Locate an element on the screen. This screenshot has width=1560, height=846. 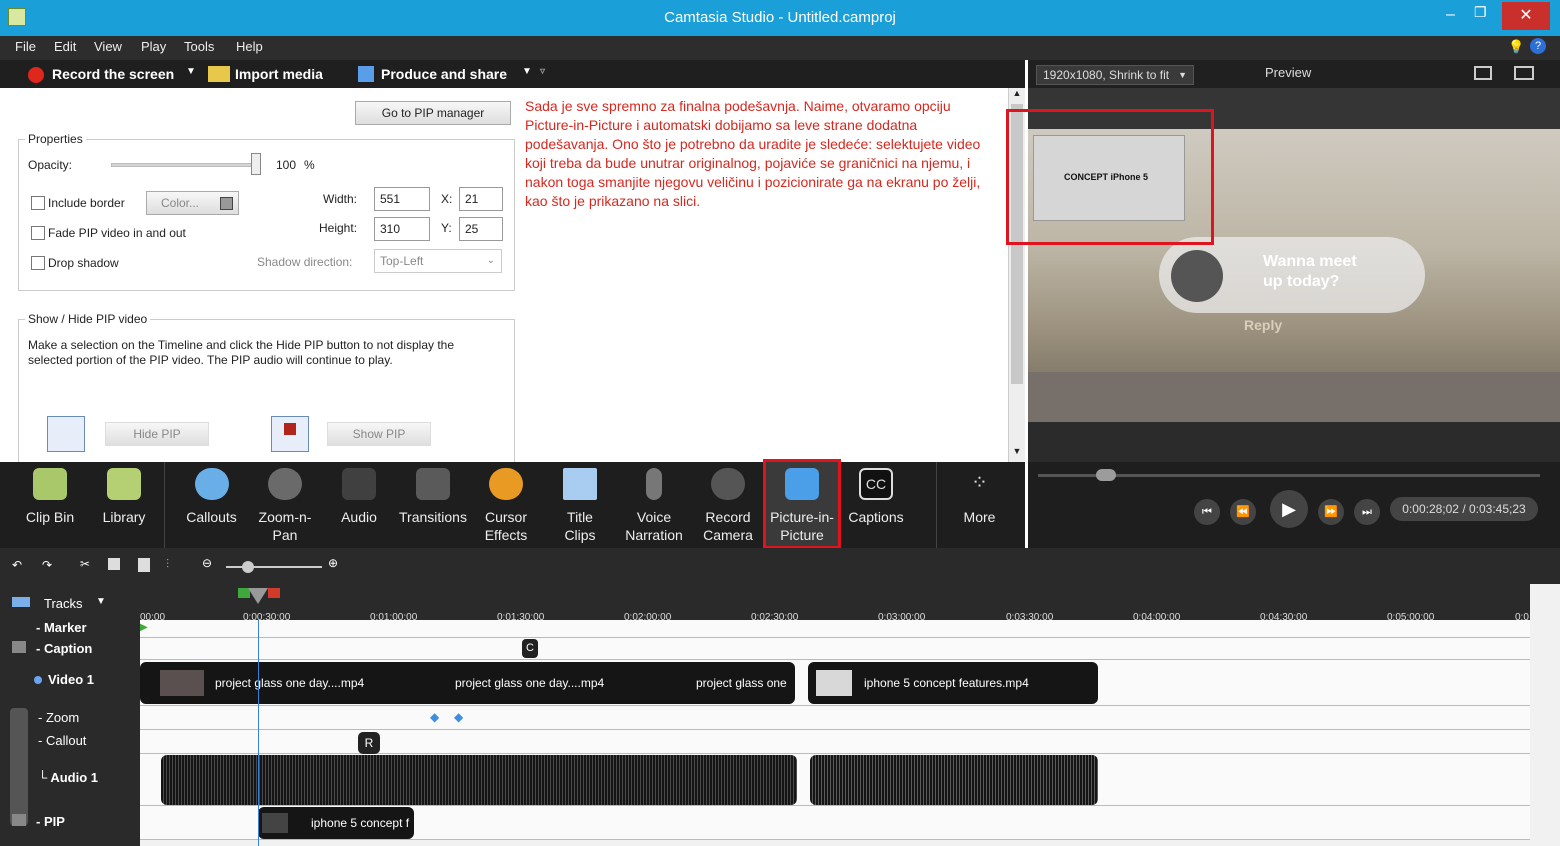
import-button: Import media is located at coordinates (279, 74).